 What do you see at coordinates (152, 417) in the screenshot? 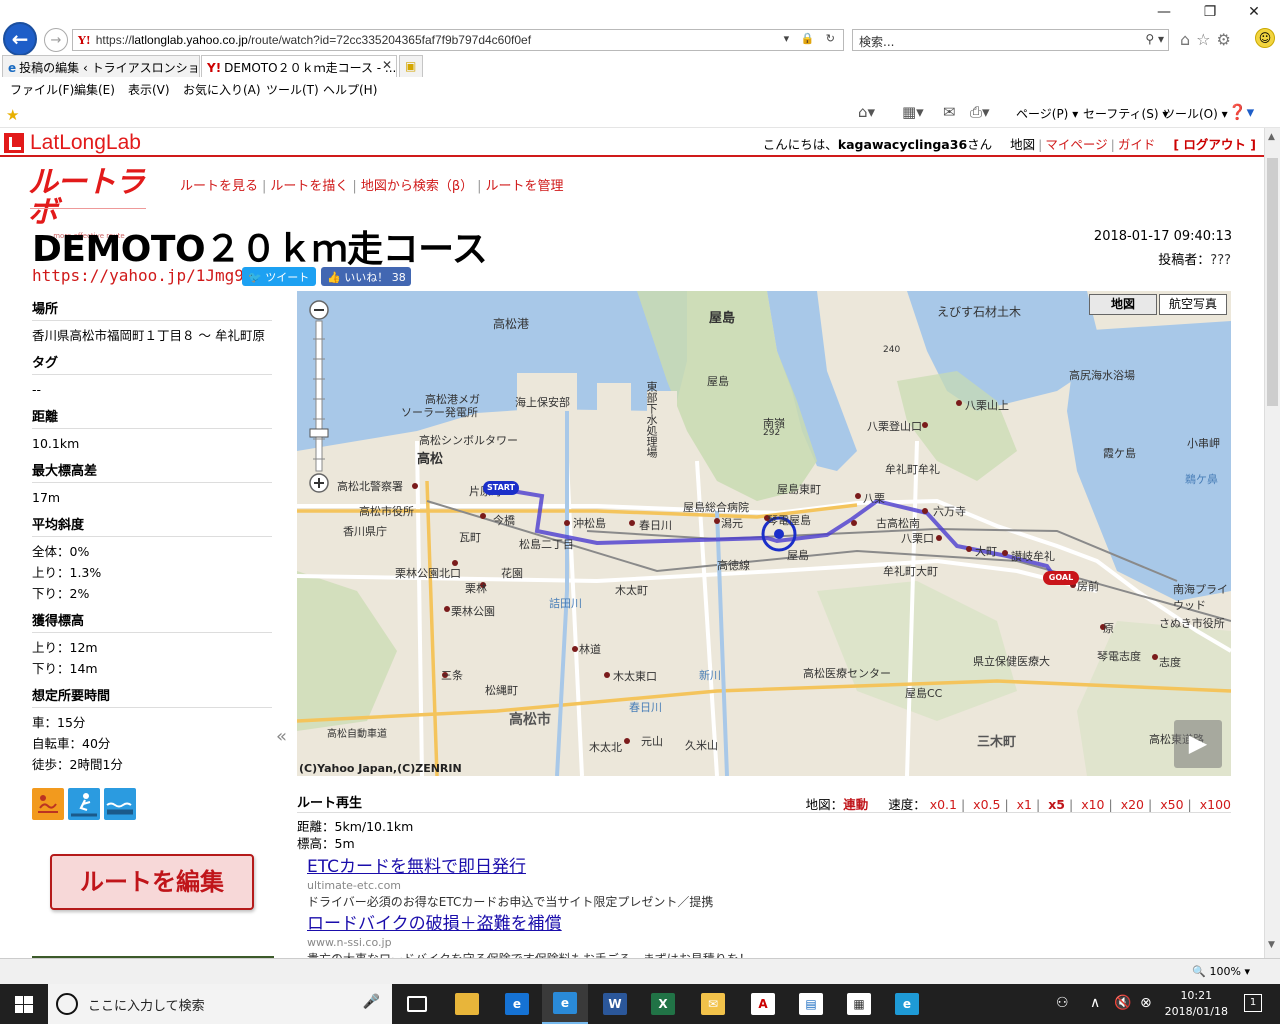
I see `distance-heading: 距離` at bounding box center [152, 417].